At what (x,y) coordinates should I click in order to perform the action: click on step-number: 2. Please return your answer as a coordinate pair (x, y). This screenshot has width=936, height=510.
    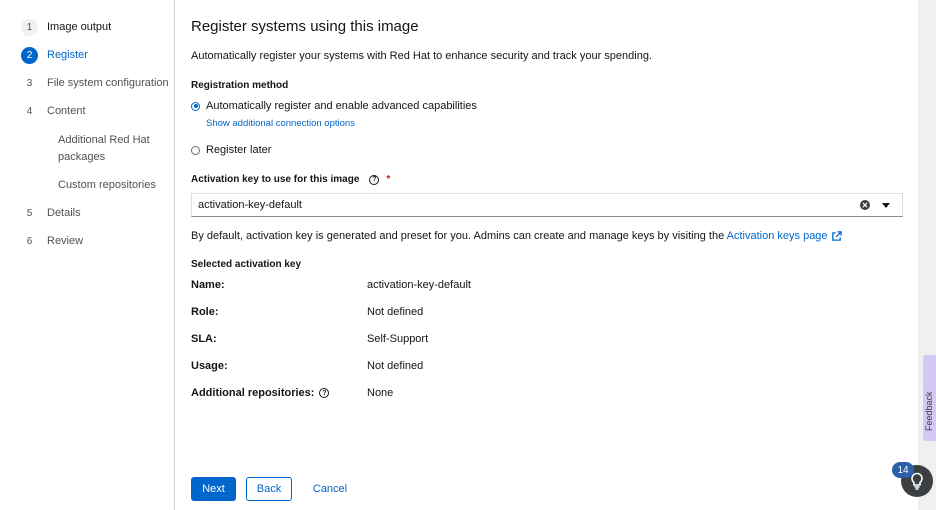
    Looking at the image, I should click on (29, 55).